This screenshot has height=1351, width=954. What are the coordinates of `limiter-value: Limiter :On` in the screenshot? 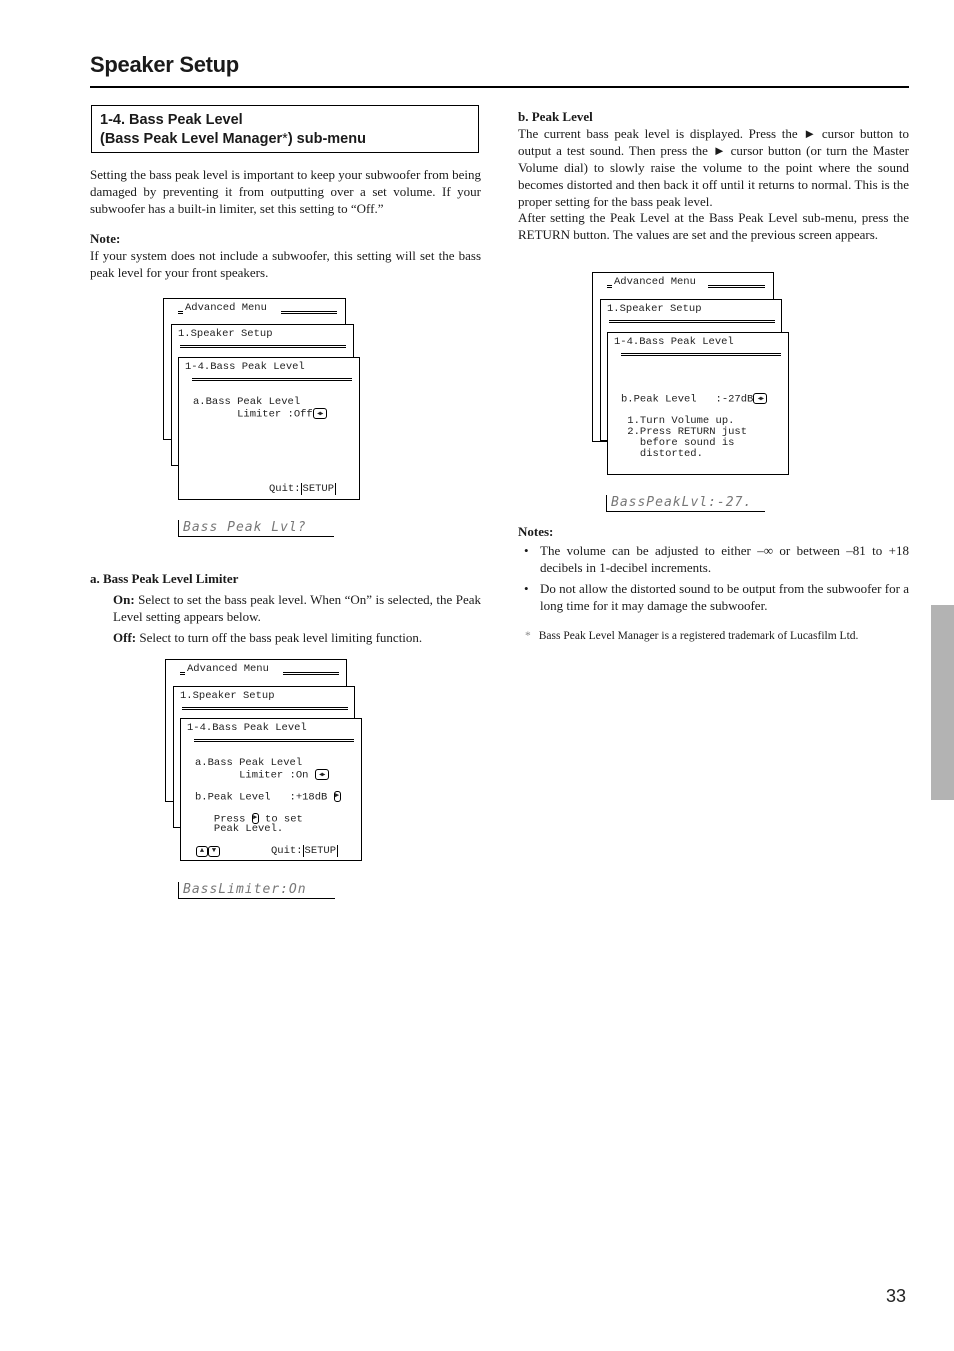 It's located at (255, 775).